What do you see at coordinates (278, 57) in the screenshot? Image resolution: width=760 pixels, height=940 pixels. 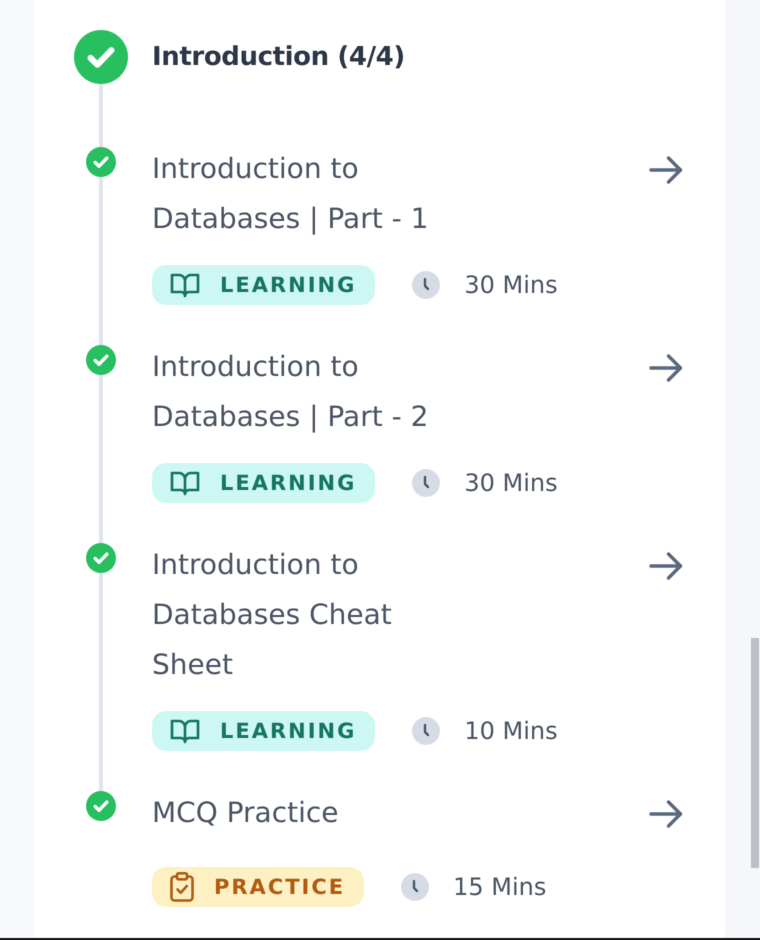 I see `section-title: Introduction (4/4)` at bounding box center [278, 57].